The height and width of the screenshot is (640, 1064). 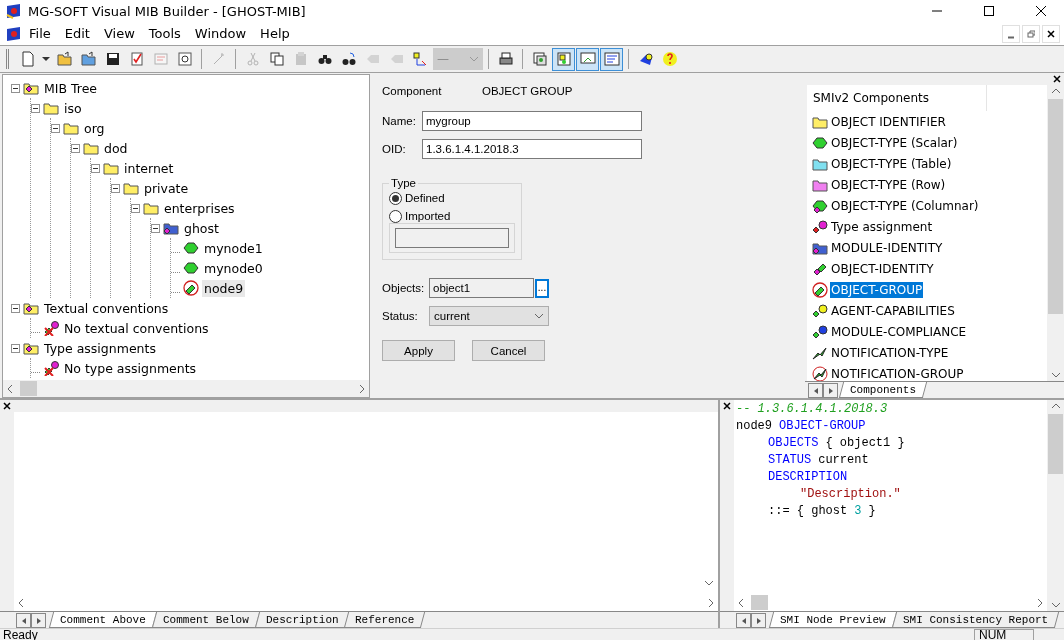 What do you see at coordinates (527, 91) in the screenshot?
I see `component-type: OBJECT GROUP` at bounding box center [527, 91].